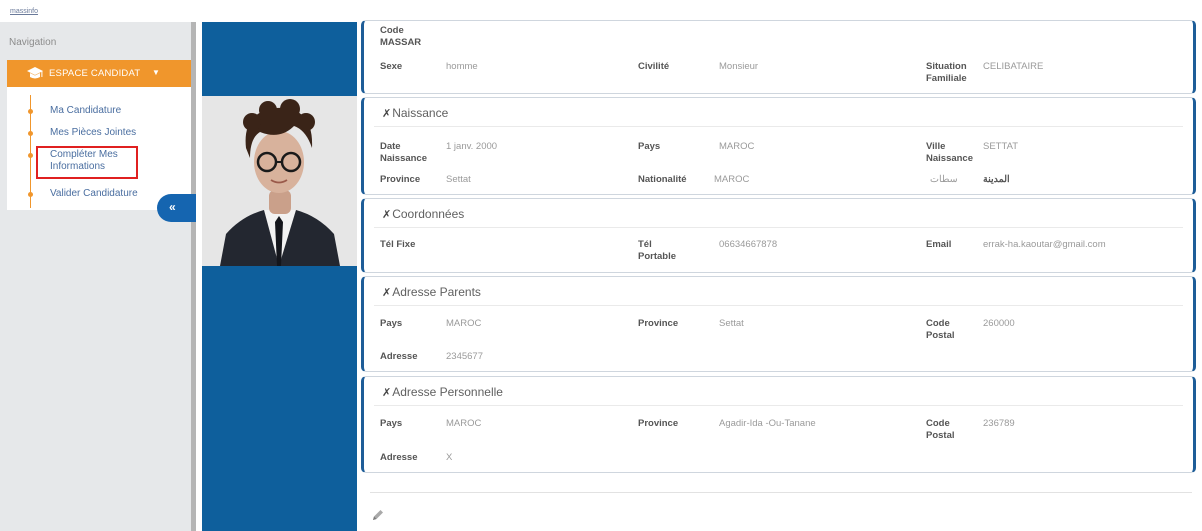 The height and width of the screenshot is (531, 1202). Describe the element at coordinates (193, 276) in the screenshot. I see `sidebar-divider` at that location.